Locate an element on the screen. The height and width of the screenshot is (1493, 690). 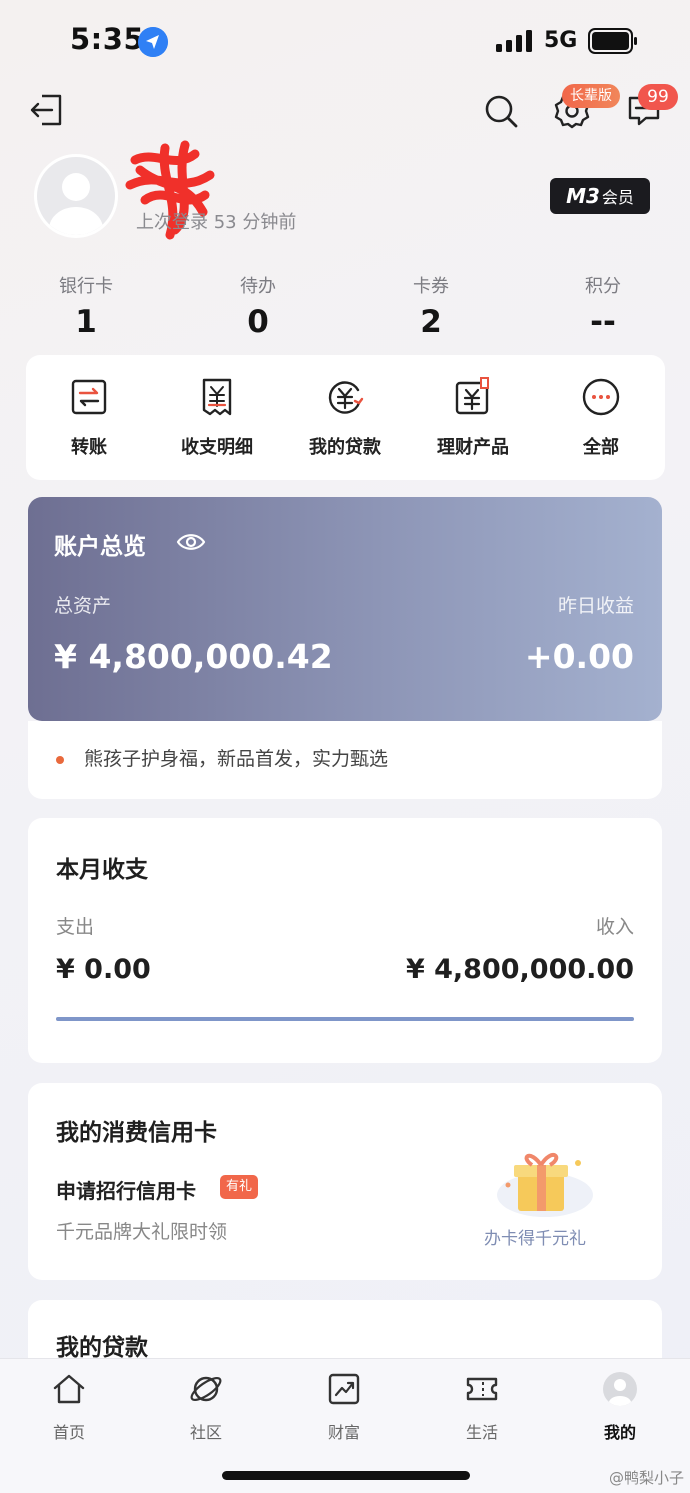
shortcut-label: 理财产品 is located at coordinates (473, 447).